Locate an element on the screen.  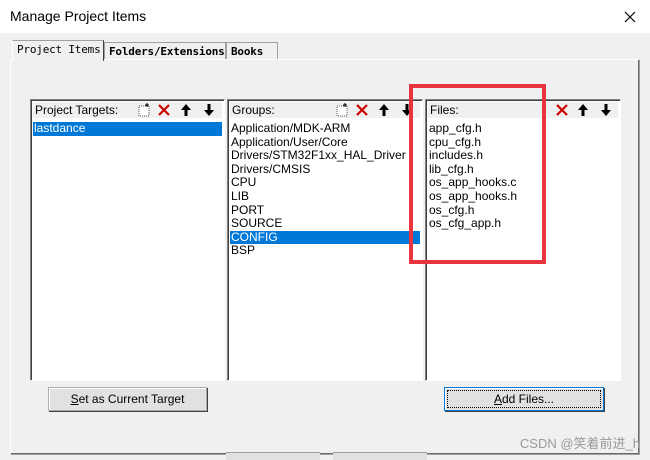
mnemonic-a: A is located at coordinates (497, 399).